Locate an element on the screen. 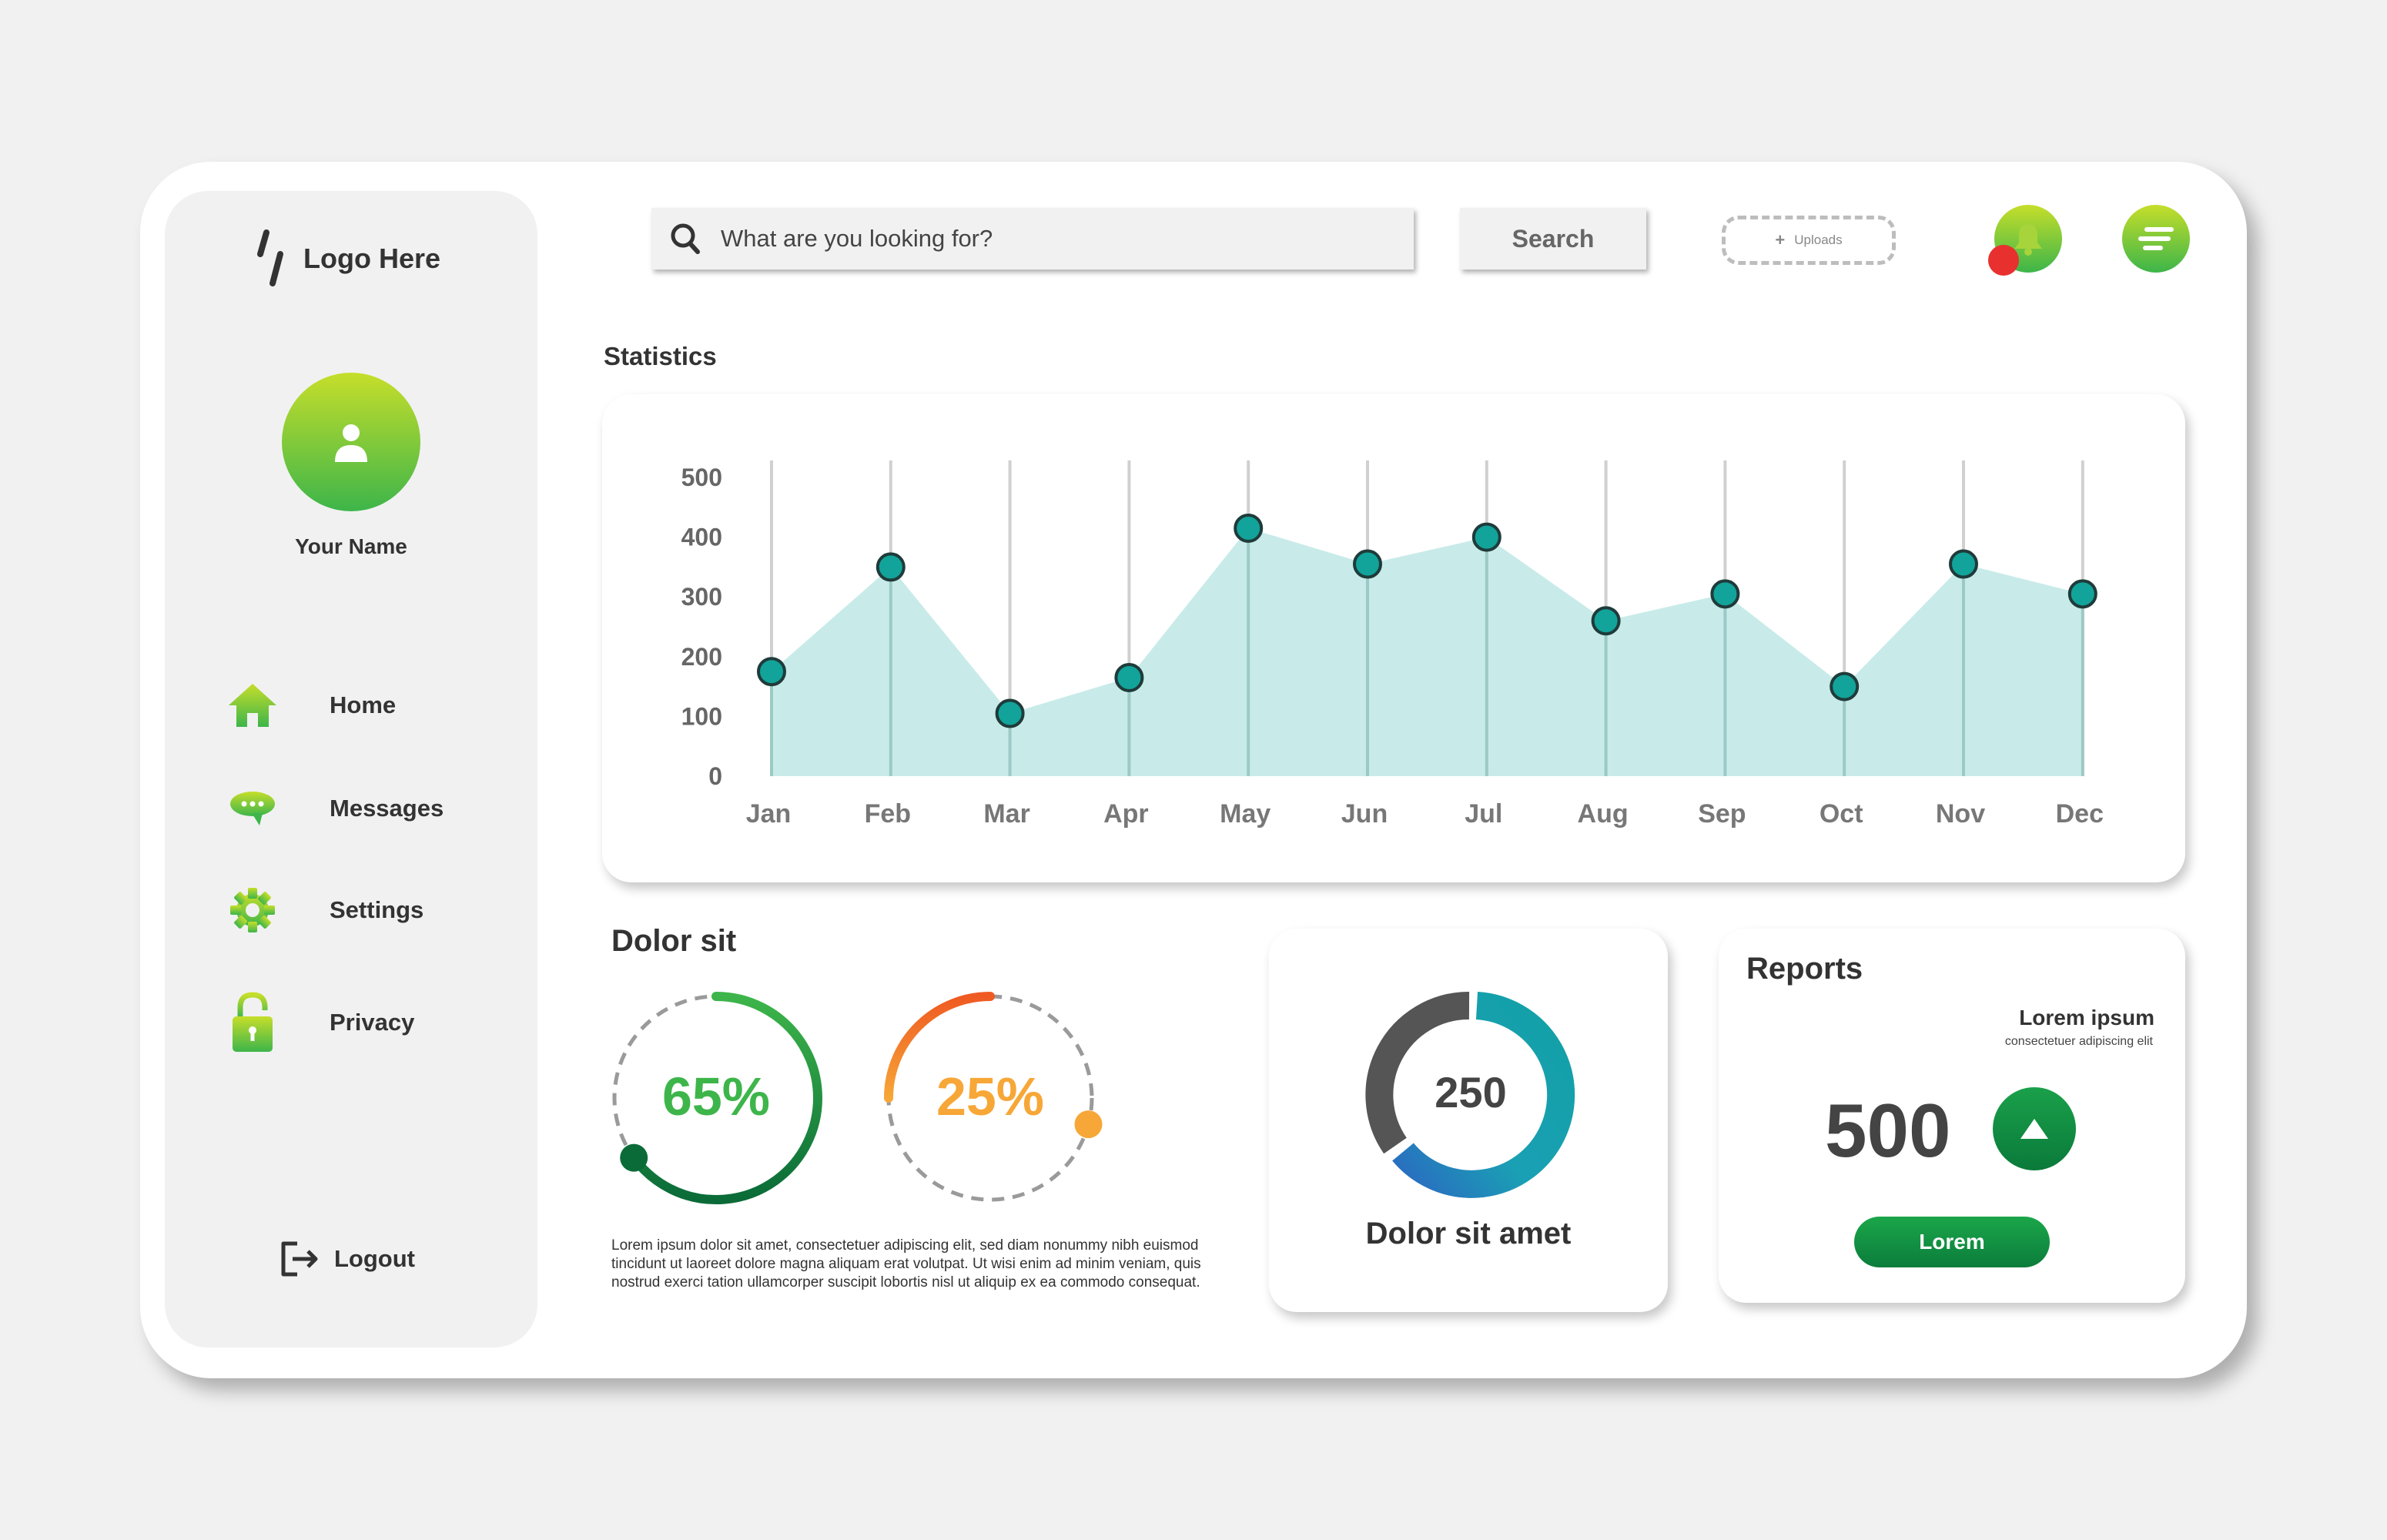 This screenshot has width=2387, height=1540. sidebar-item-label: Home is located at coordinates (363, 704).